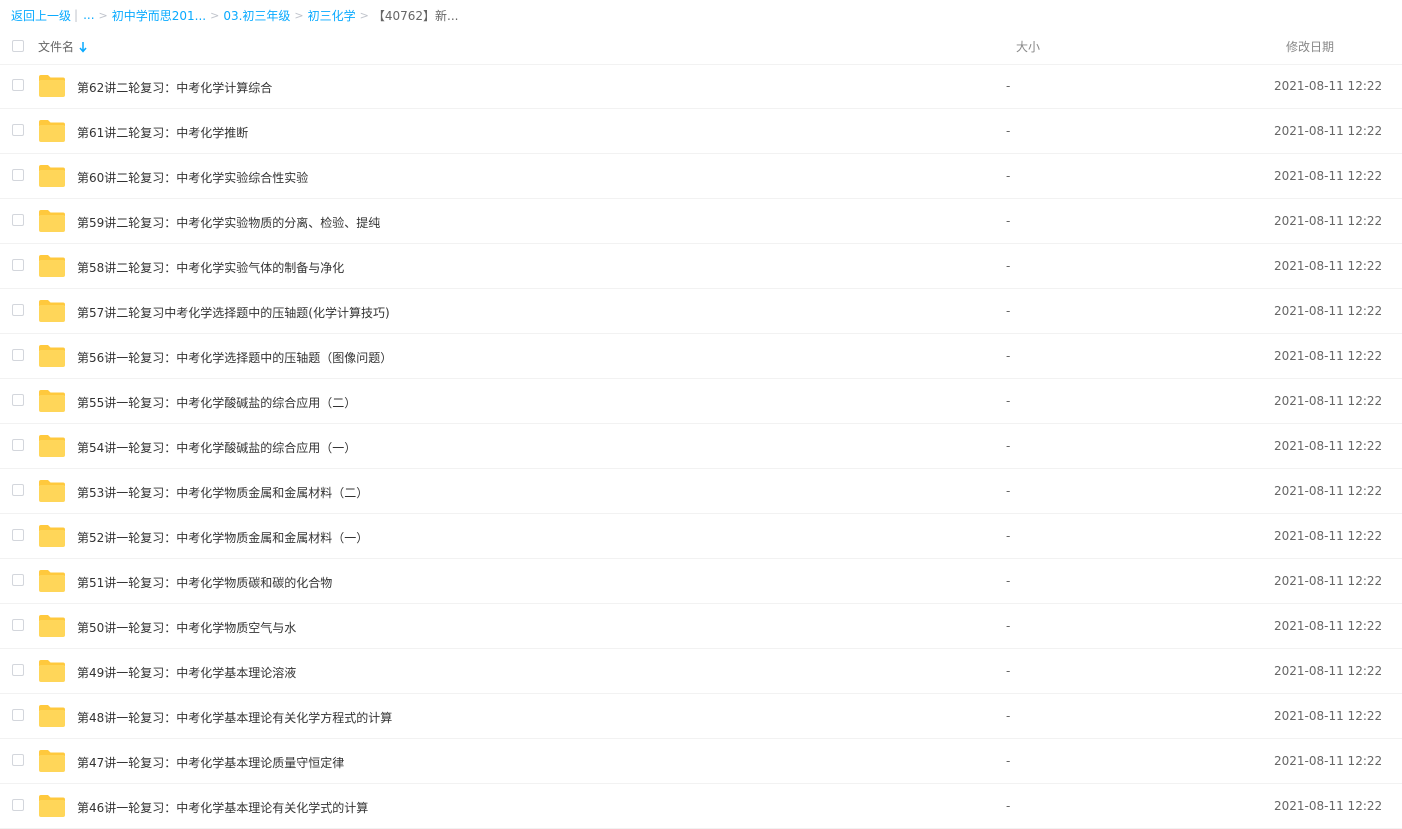 The image size is (1402, 829). I want to click on file-name: 第52讲一轮复习：中考化学物质金属和金属材料（一）, so click(222, 537).